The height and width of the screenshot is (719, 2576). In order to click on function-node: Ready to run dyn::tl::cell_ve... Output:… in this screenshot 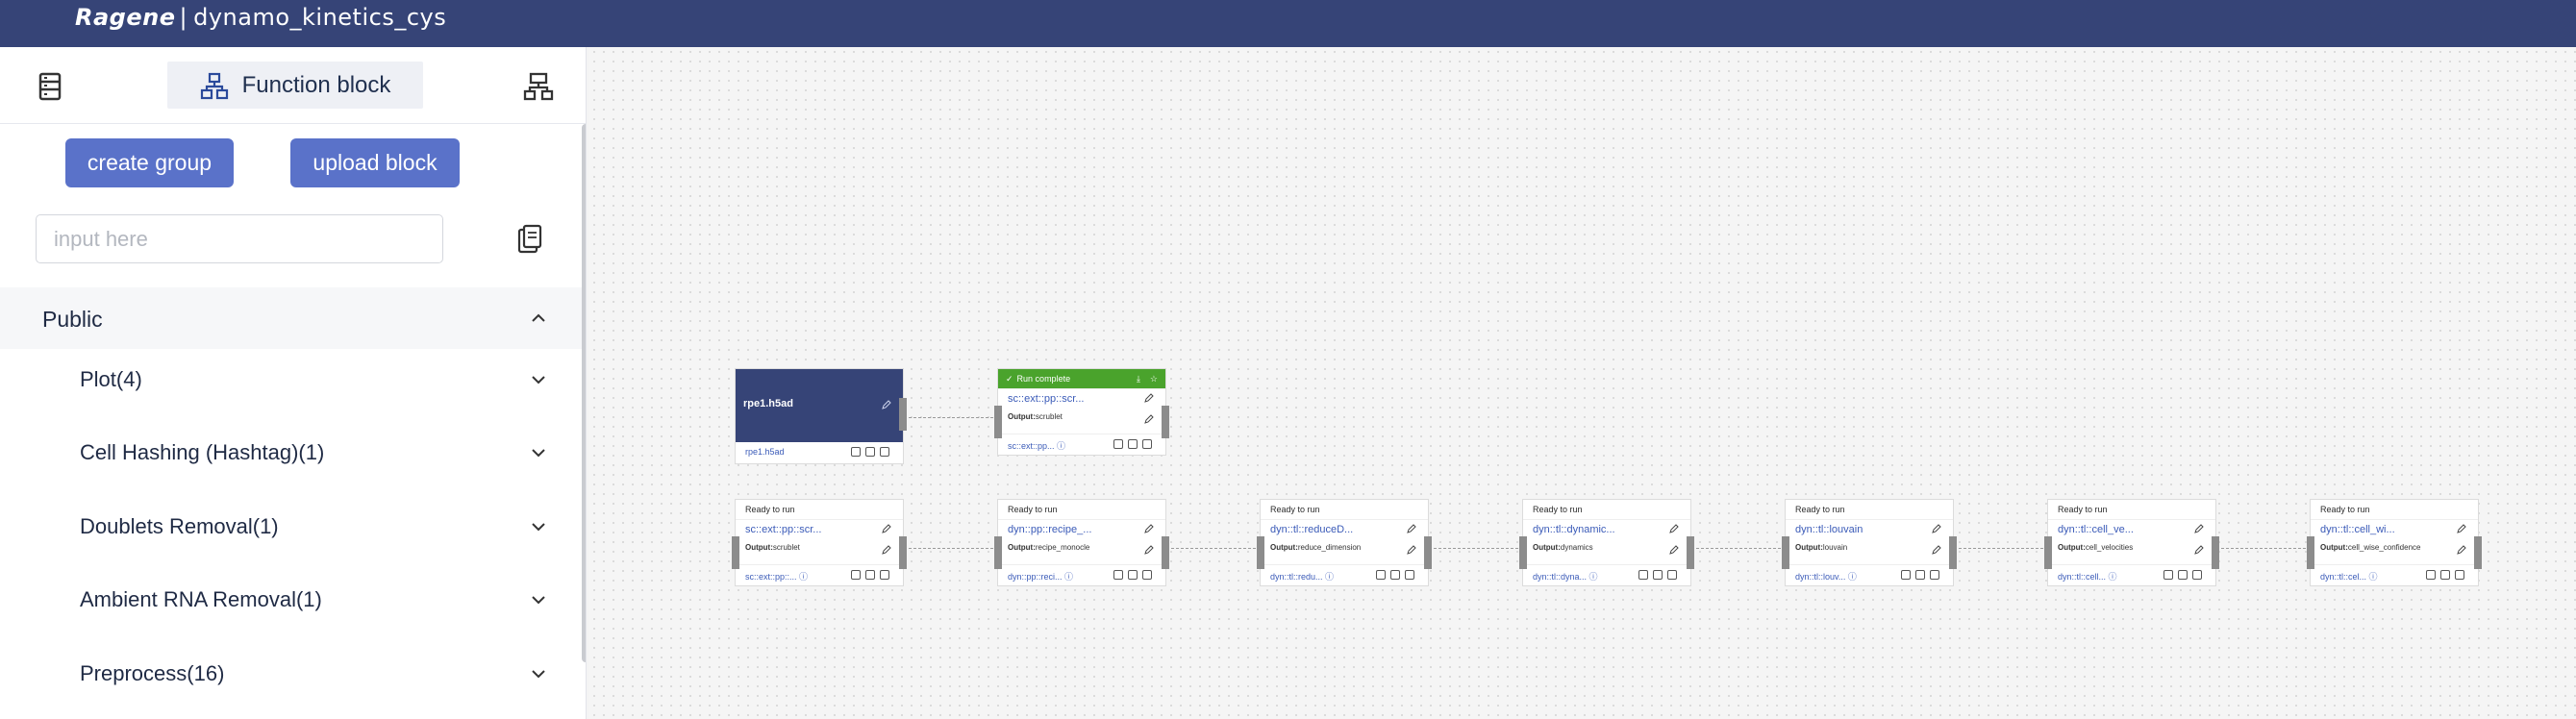, I will do `click(2131, 542)`.